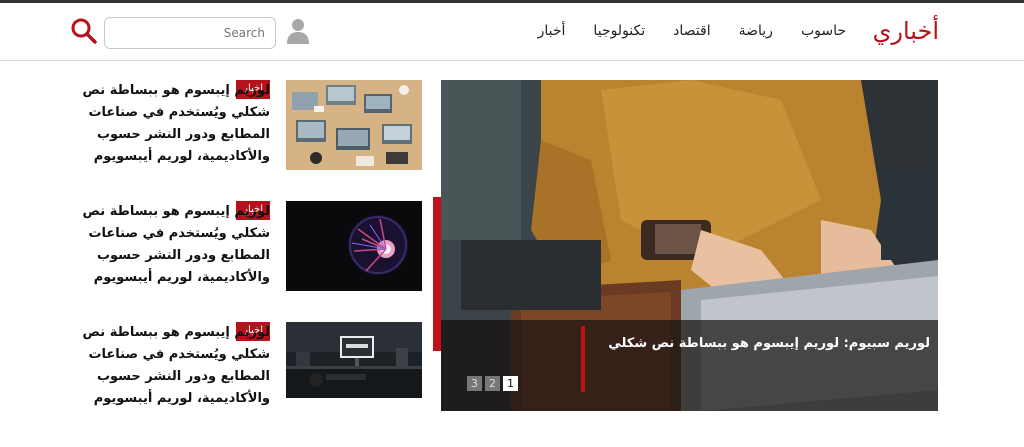 Image resolution: width=1024 pixels, height=447 pixels. I want to click on nav-item-computer: حاسوب, so click(823, 31).